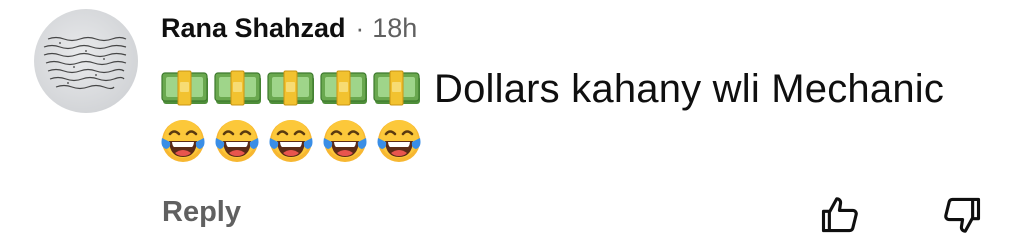  I want to click on author-name: Rana Shahzad, so click(253, 28).